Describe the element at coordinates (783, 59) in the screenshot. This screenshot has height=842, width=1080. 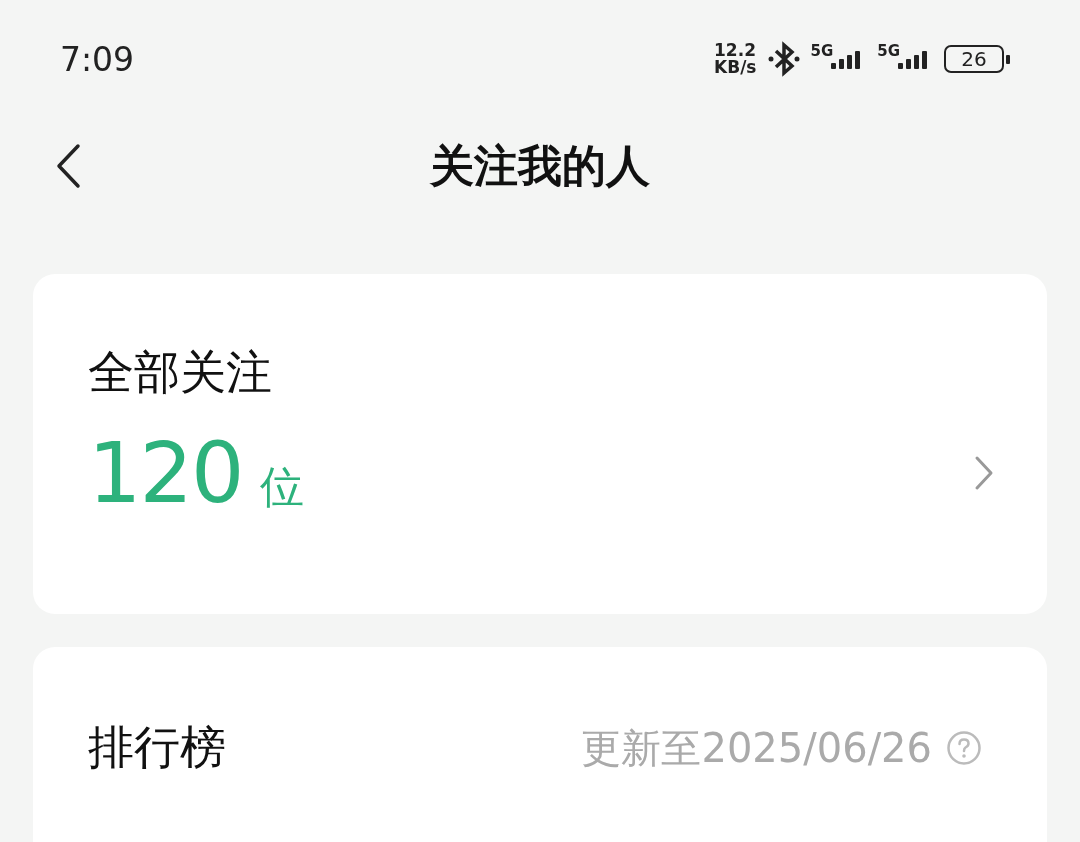
I see `bluetooth-icon` at that location.